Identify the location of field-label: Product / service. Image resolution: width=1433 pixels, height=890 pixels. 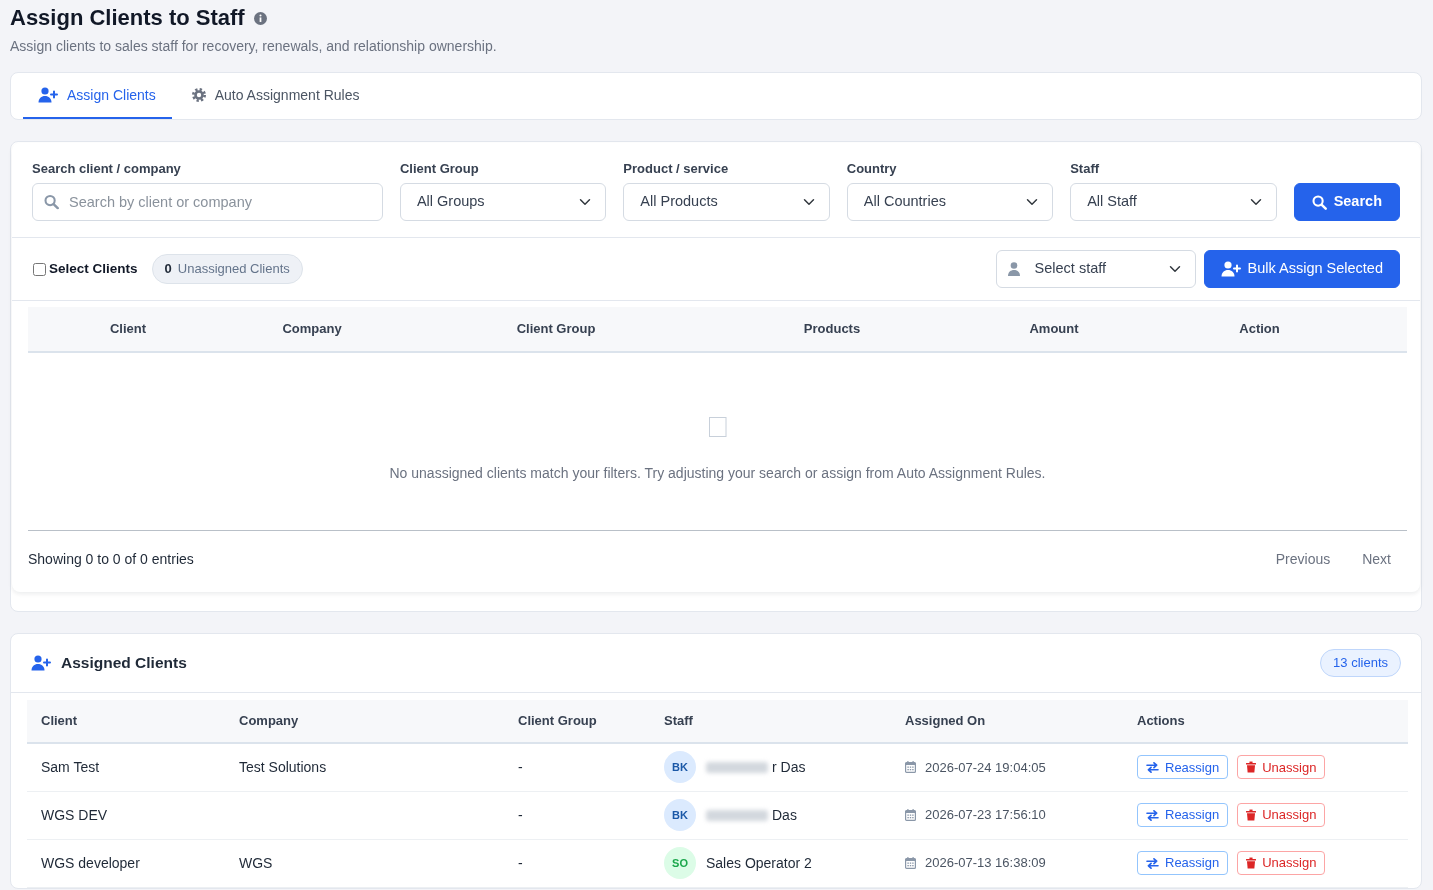
(676, 169).